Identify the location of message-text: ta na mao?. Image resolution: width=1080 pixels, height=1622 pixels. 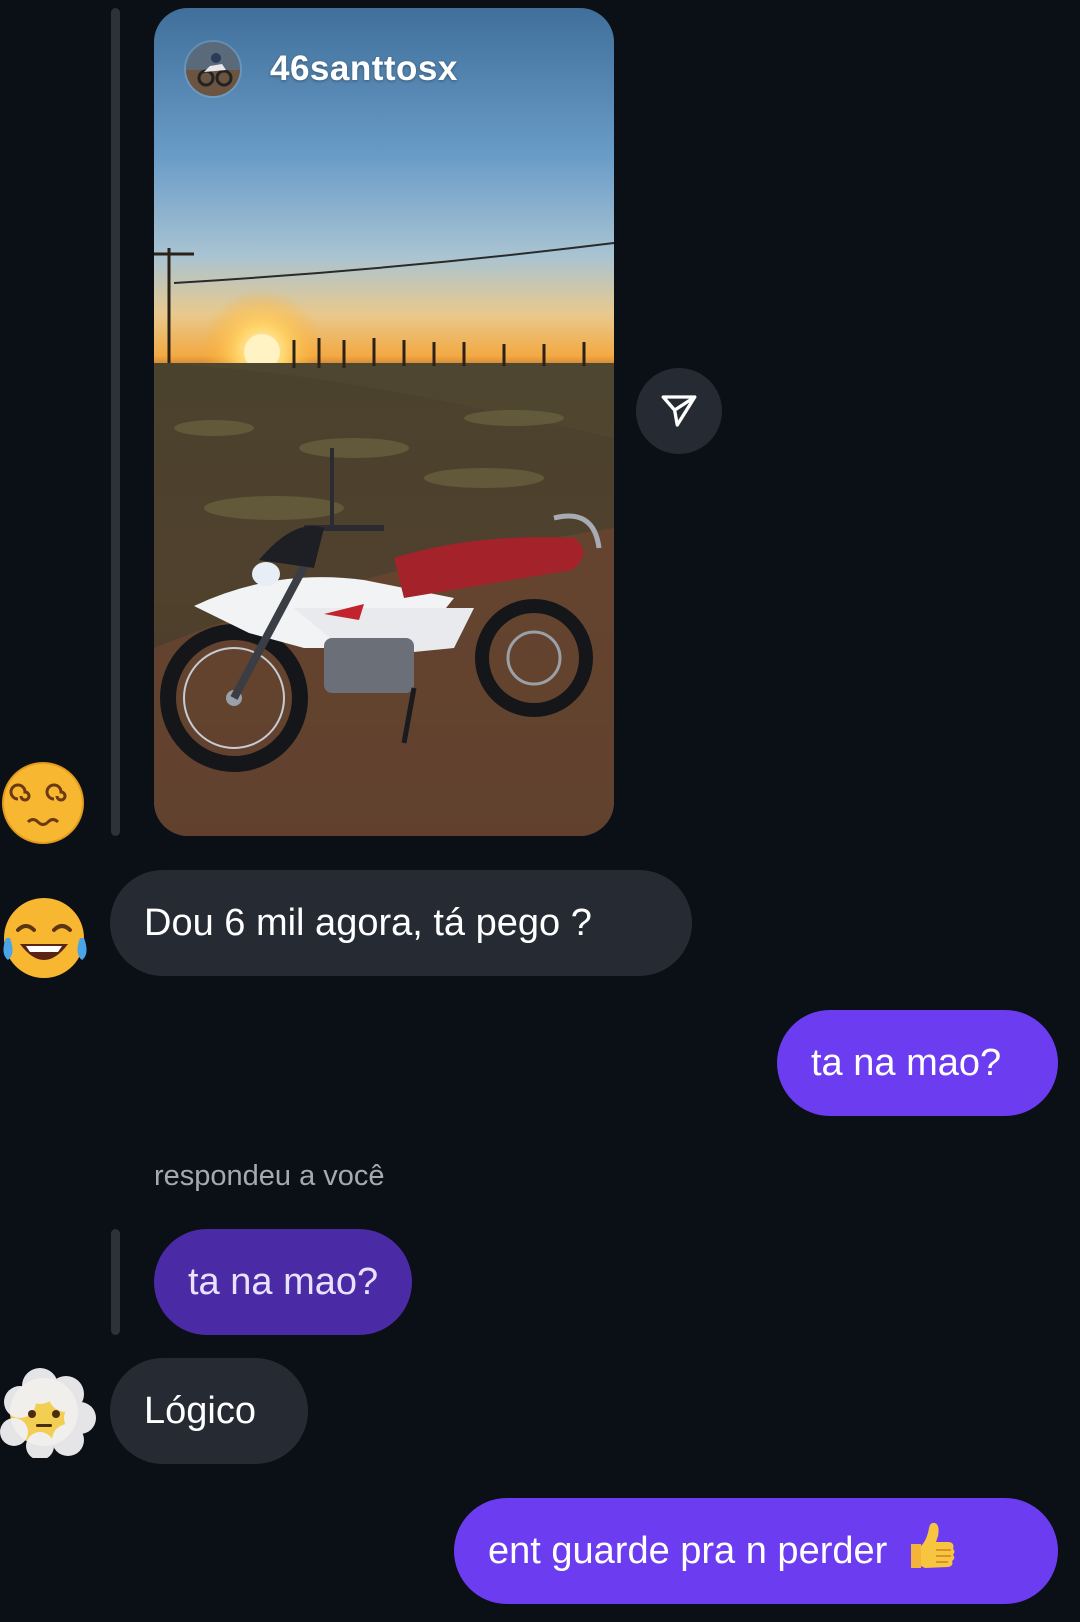
(906, 1062).